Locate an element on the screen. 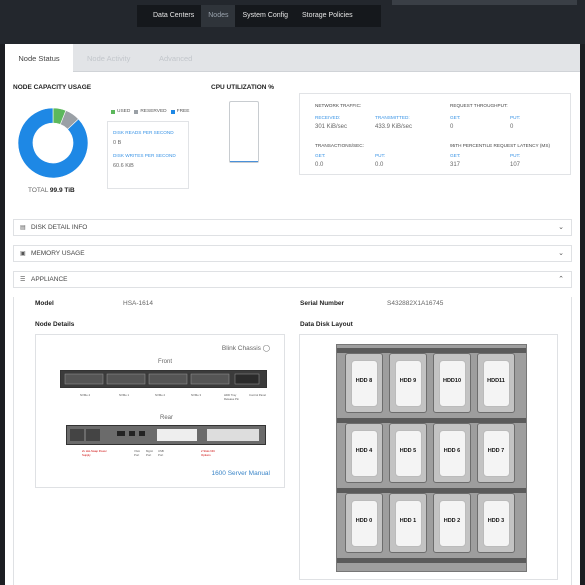  nav-data-centers: Data Centers is located at coordinates (169, 16).